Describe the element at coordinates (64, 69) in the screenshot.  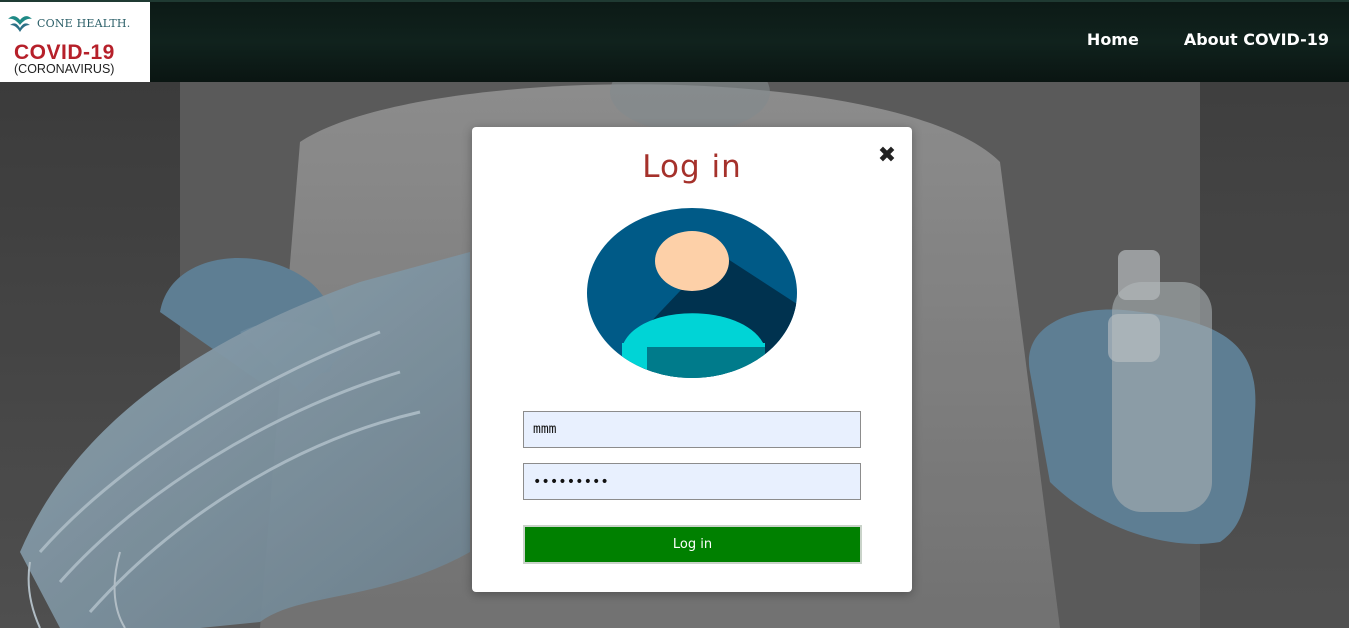
I see `logo-subtitle: (CORONAVIRUS)` at that location.